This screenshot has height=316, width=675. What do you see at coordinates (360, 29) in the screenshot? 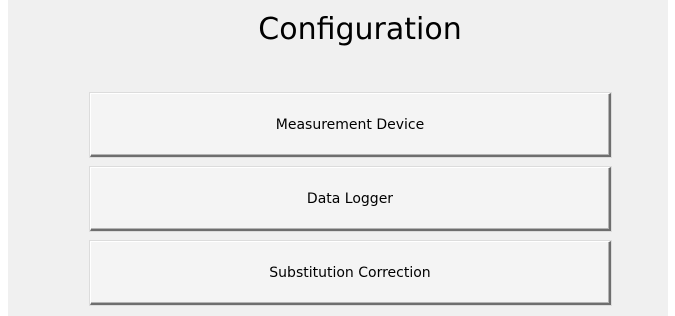
I see `page-title: Configuration` at bounding box center [360, 29].